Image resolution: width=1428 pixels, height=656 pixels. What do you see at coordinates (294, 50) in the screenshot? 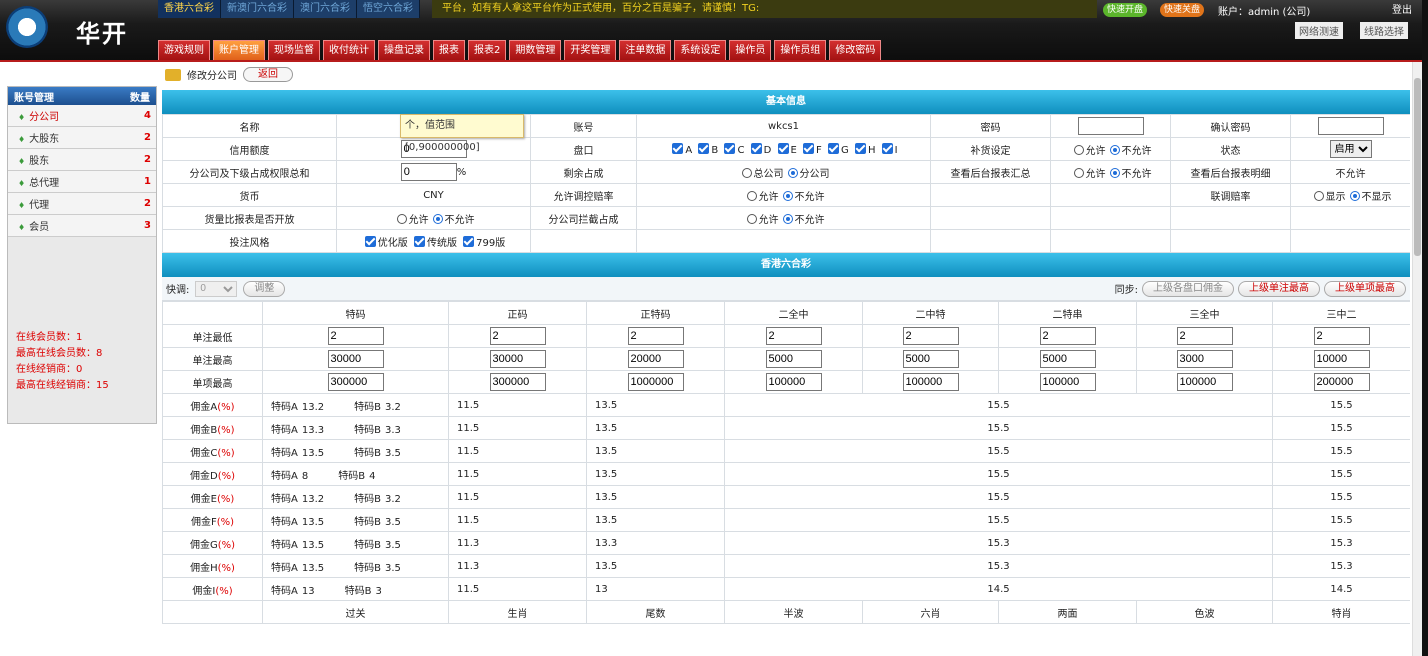
I see `menu-live-monitor: 现场监督` at bounding box center [294, 50].